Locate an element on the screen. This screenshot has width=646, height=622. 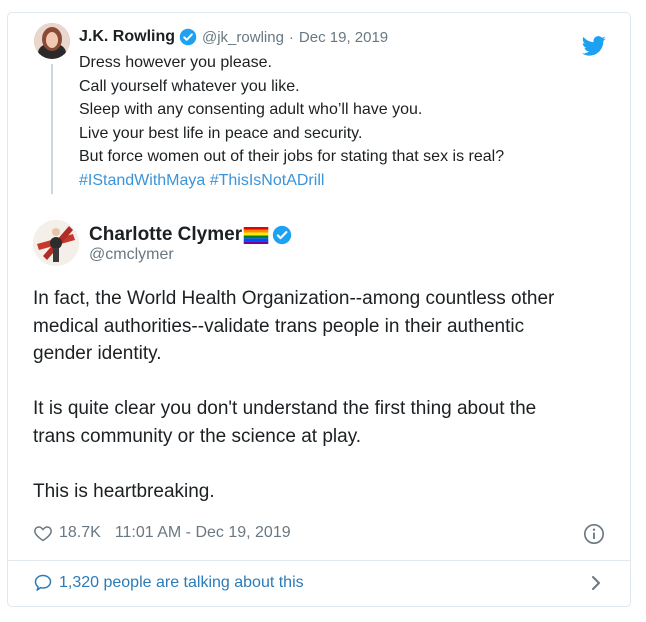
tweet-line: gender identity. is located at coordinates (97, 353).